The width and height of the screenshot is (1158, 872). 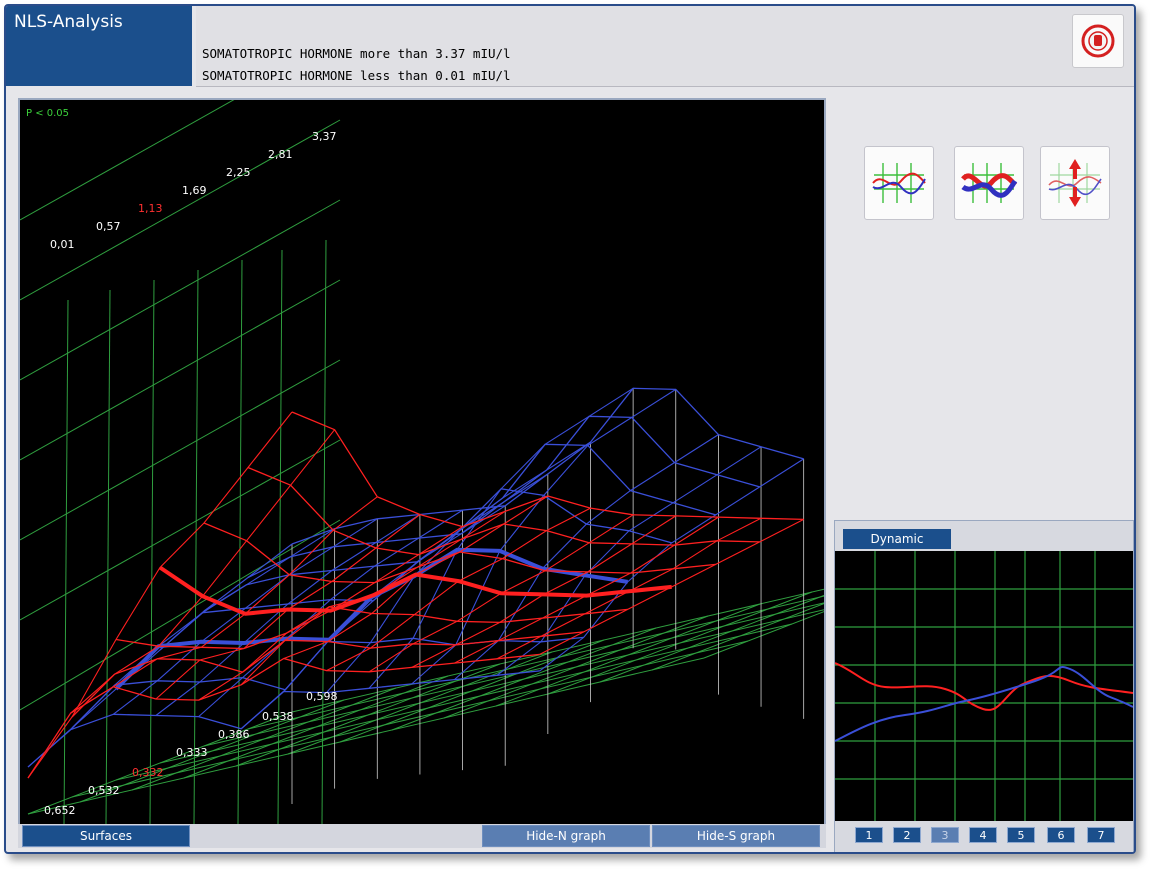 I want to click on bottom-scale-label: 0,333, so click(x=192, y=752).